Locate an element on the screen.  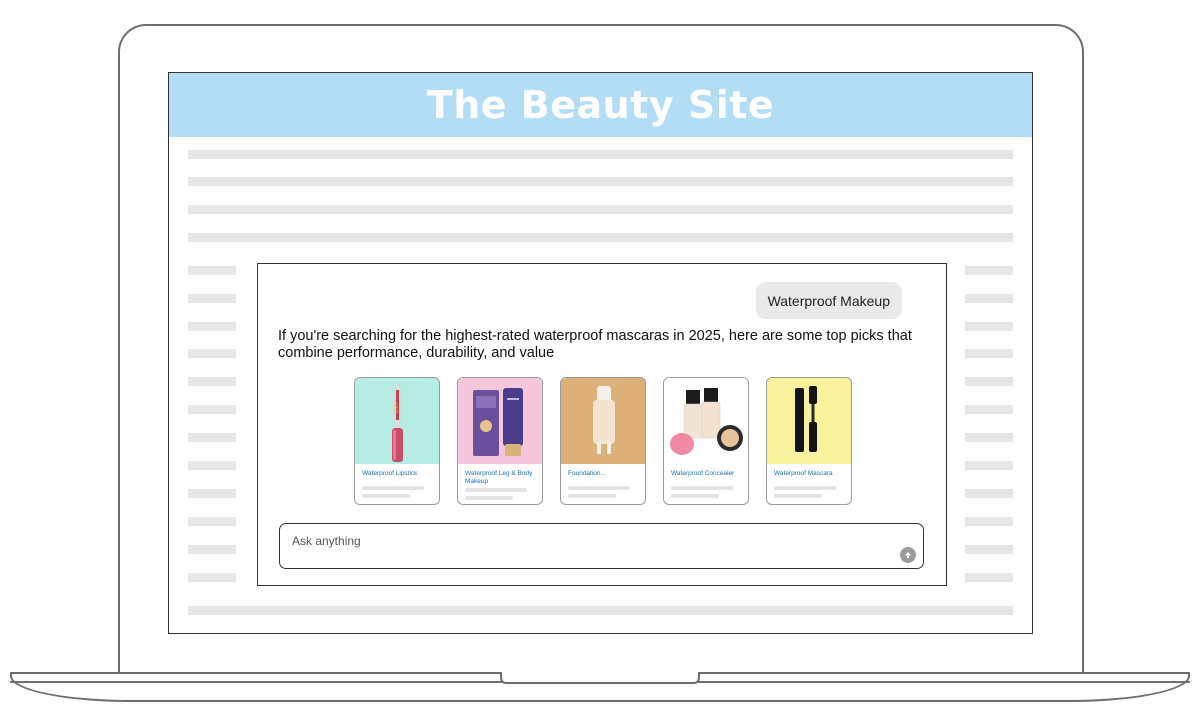
arrow-up-icon is located at coordinates (908, 555).